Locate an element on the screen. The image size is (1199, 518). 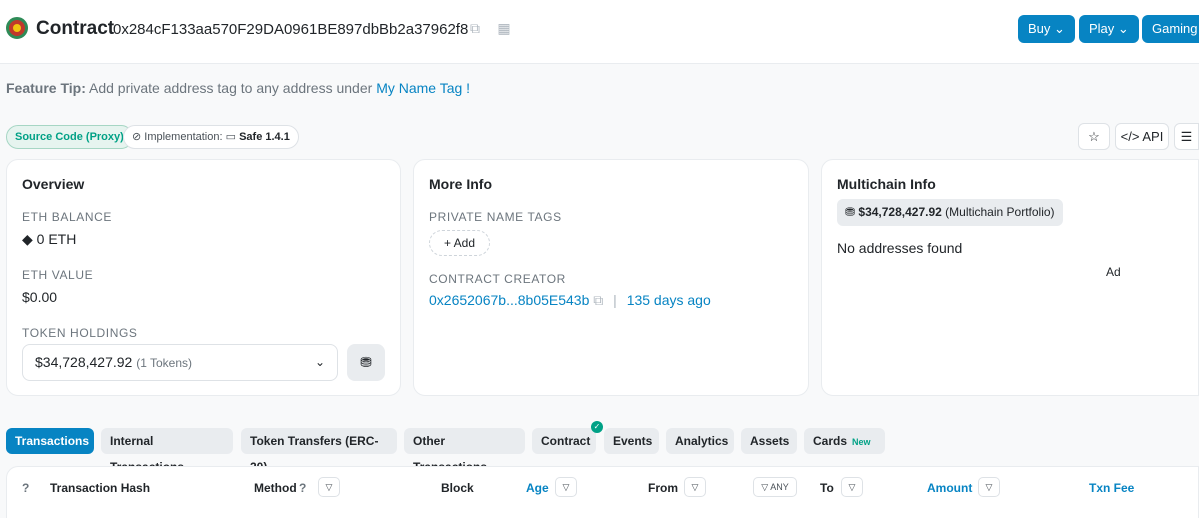
check-circle-icon: ⊘ is located at coordinates (137, 137).